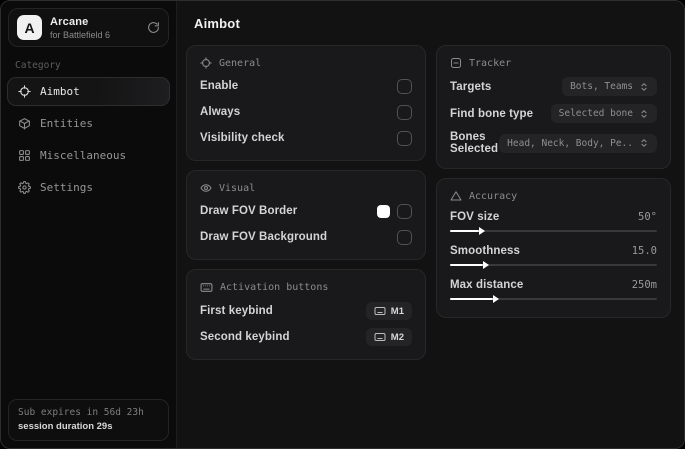 The width and height of the screenshot is (685, 449). I want to click on setting-label: Smoothness, so click(485, 251).